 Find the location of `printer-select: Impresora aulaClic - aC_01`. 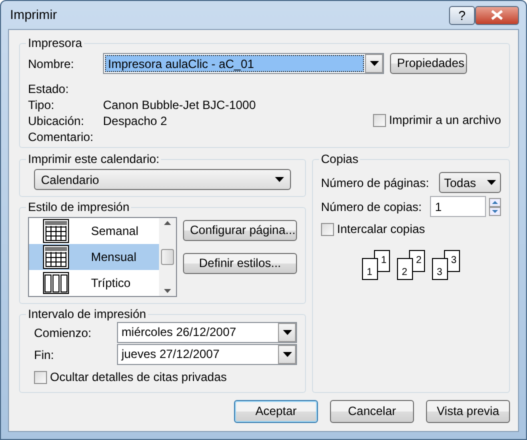

printer-select: Impresora aulaClic - aC_01 is located at coordinates (243, 63).